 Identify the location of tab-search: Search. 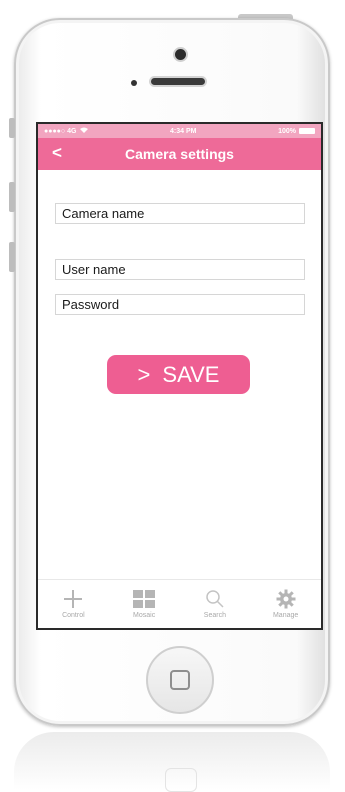
(215, 604).